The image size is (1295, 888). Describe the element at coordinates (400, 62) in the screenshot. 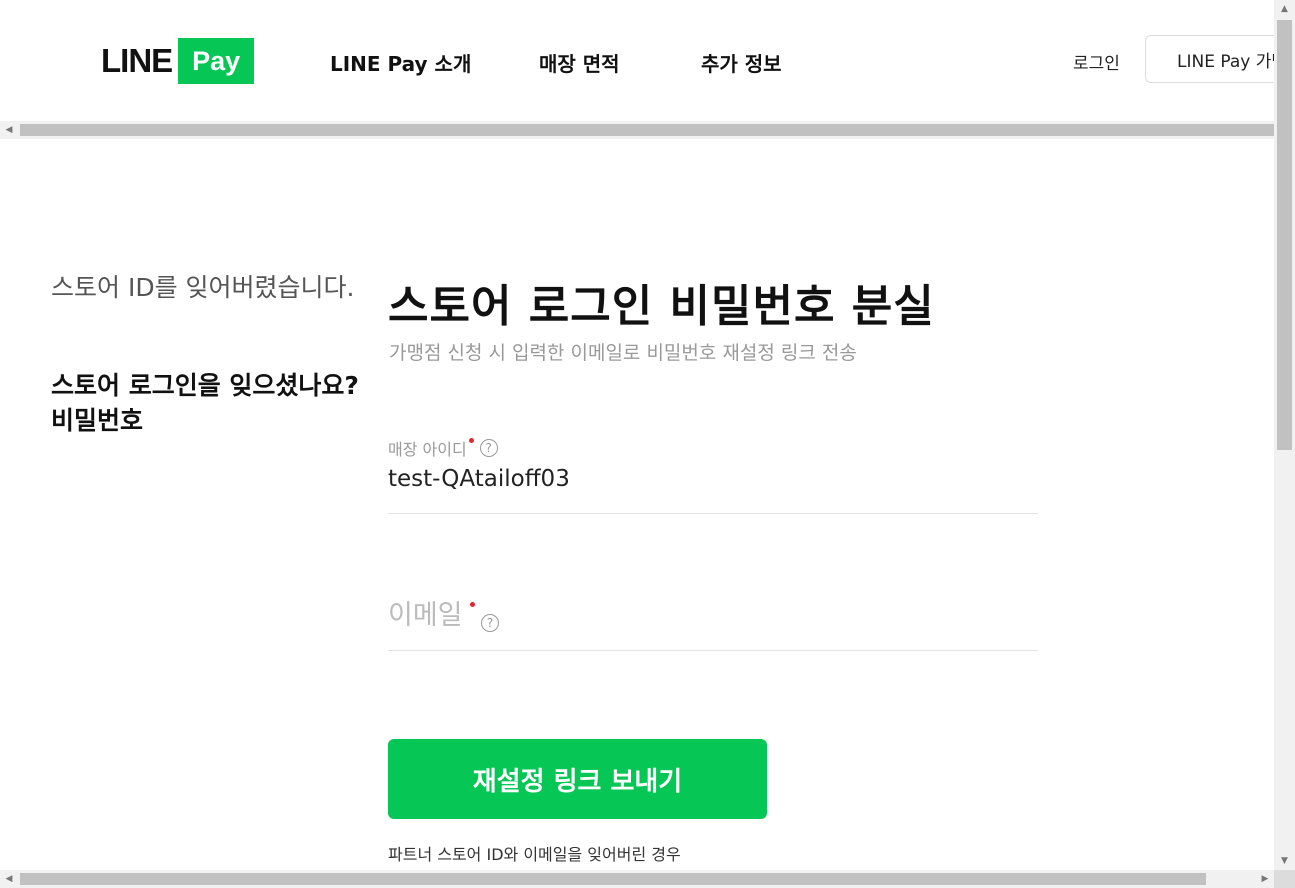

I see `nav-item-about: LINE Pay 소개` at that location.